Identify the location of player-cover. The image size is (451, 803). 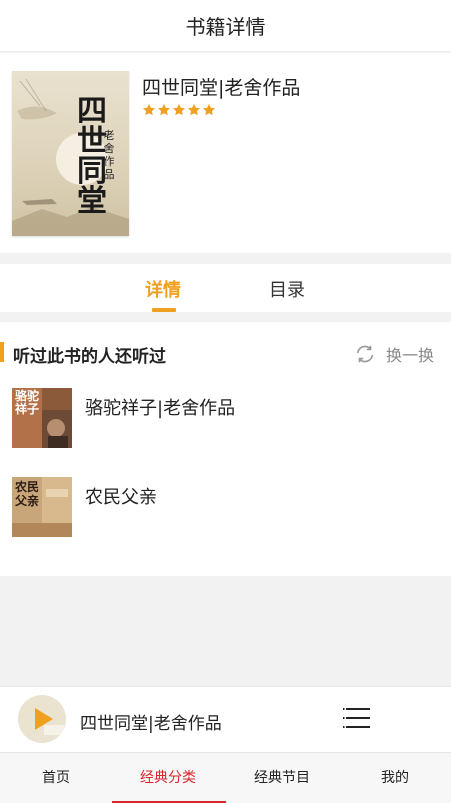
(42, 719).